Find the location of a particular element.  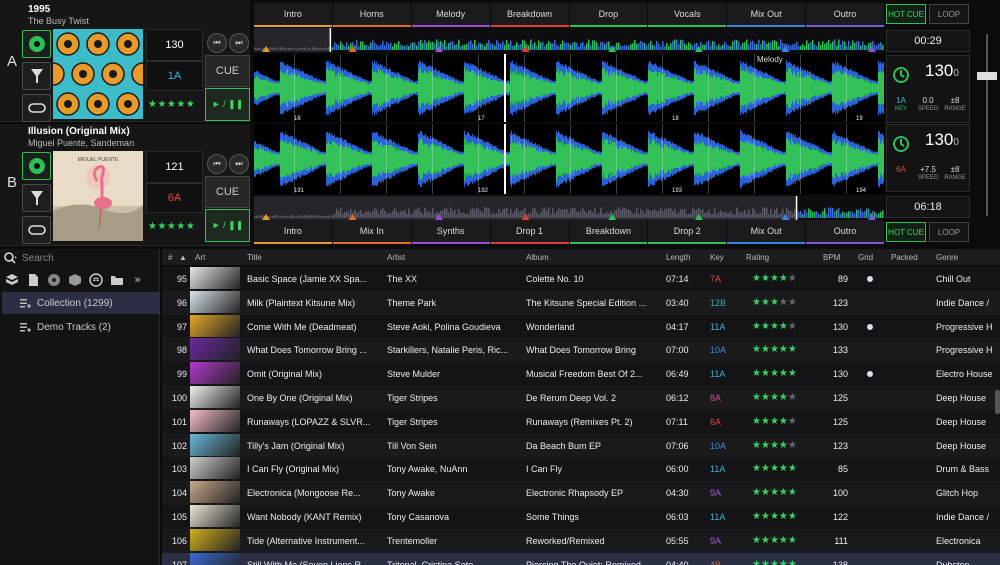

deck-b-rating: ★★★★★ is located at coordinates (171, 226).